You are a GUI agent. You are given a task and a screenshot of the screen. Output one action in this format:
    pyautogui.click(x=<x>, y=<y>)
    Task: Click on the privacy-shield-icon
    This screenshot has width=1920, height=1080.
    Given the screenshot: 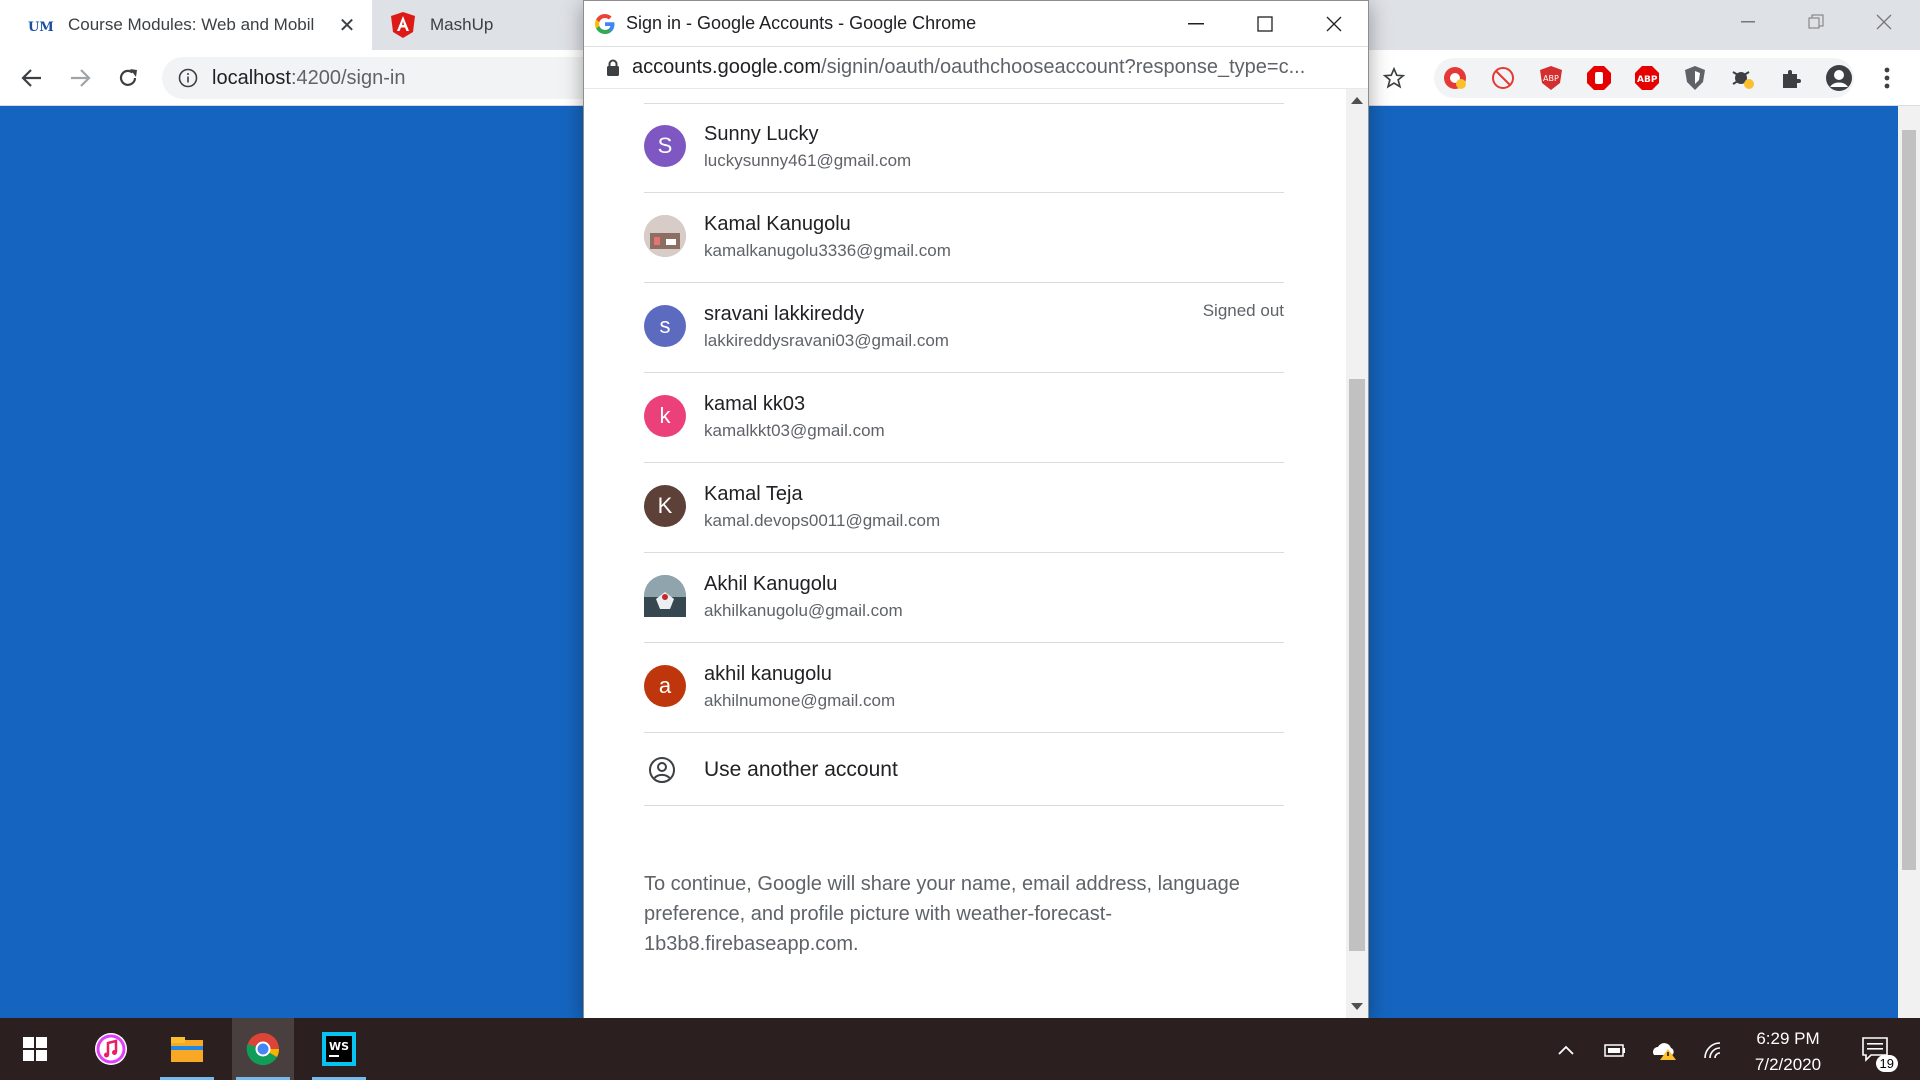 What is the action you would take?
    pyautogui.click(x=1695, y=78)
    